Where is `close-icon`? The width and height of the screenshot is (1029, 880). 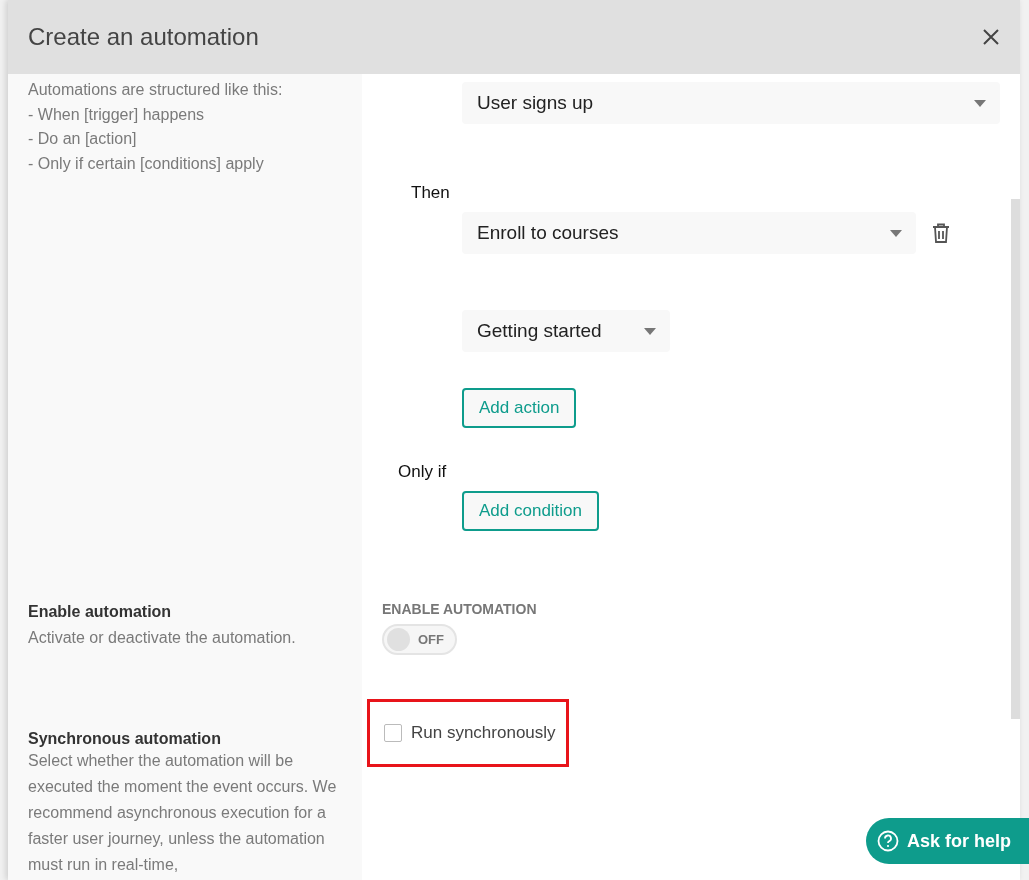 close-icon is located at coordinates (991, 37).